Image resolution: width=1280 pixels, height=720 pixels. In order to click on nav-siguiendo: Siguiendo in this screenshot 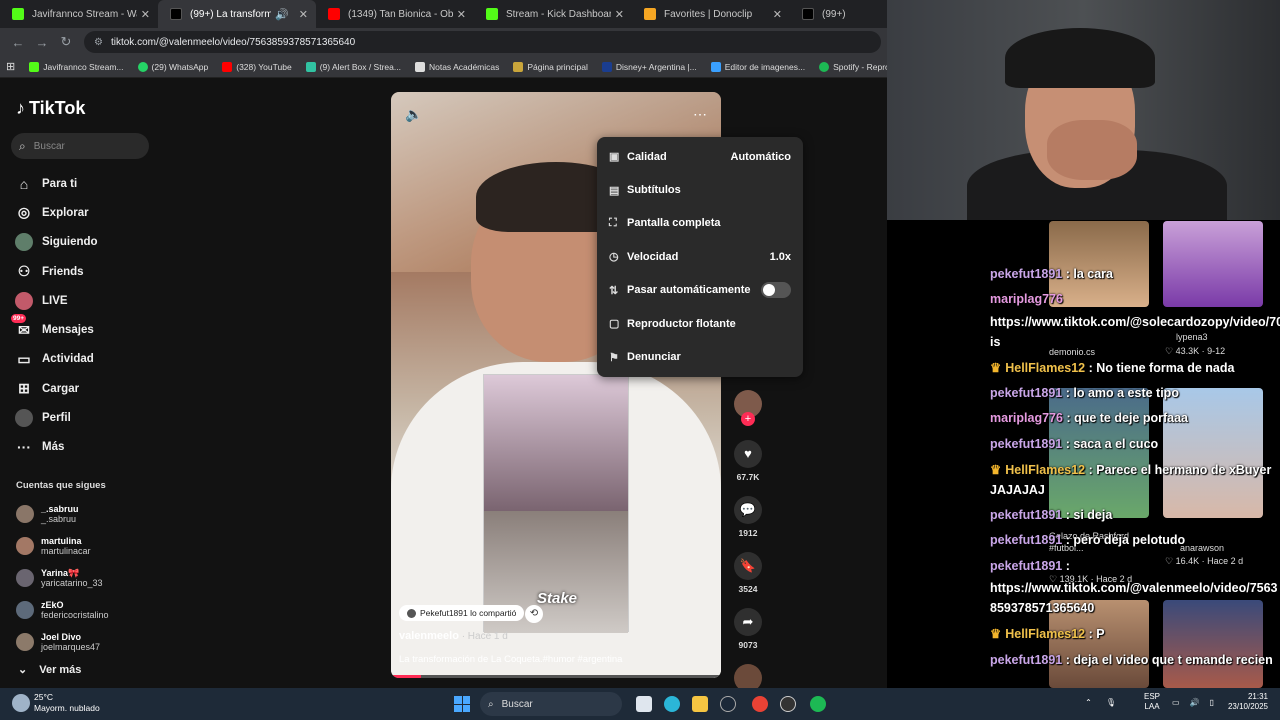, I will do `click(56, 242)`.